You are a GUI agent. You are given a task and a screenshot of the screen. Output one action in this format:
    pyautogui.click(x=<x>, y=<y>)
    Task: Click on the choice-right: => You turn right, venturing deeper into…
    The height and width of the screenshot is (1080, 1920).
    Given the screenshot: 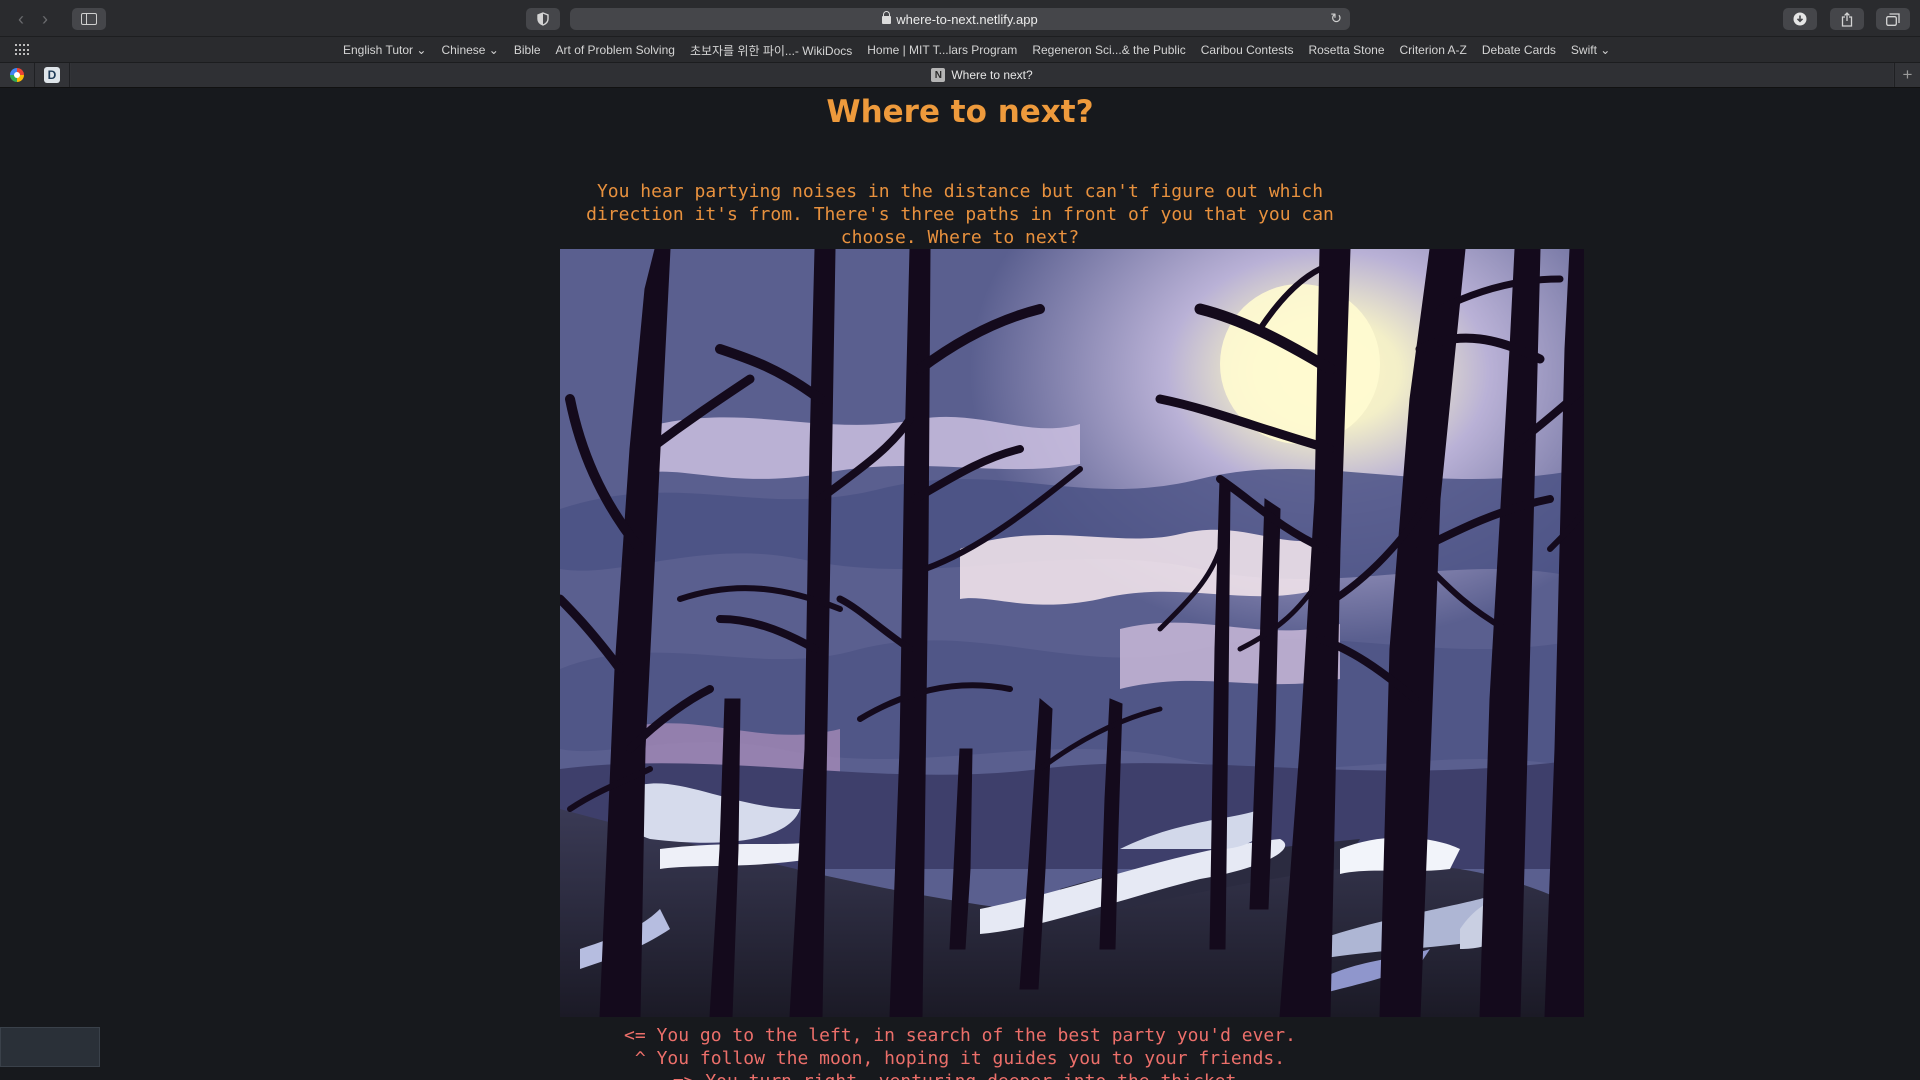 What is the action you would take?
    pyautogui.click(x=960, y=1075)
    